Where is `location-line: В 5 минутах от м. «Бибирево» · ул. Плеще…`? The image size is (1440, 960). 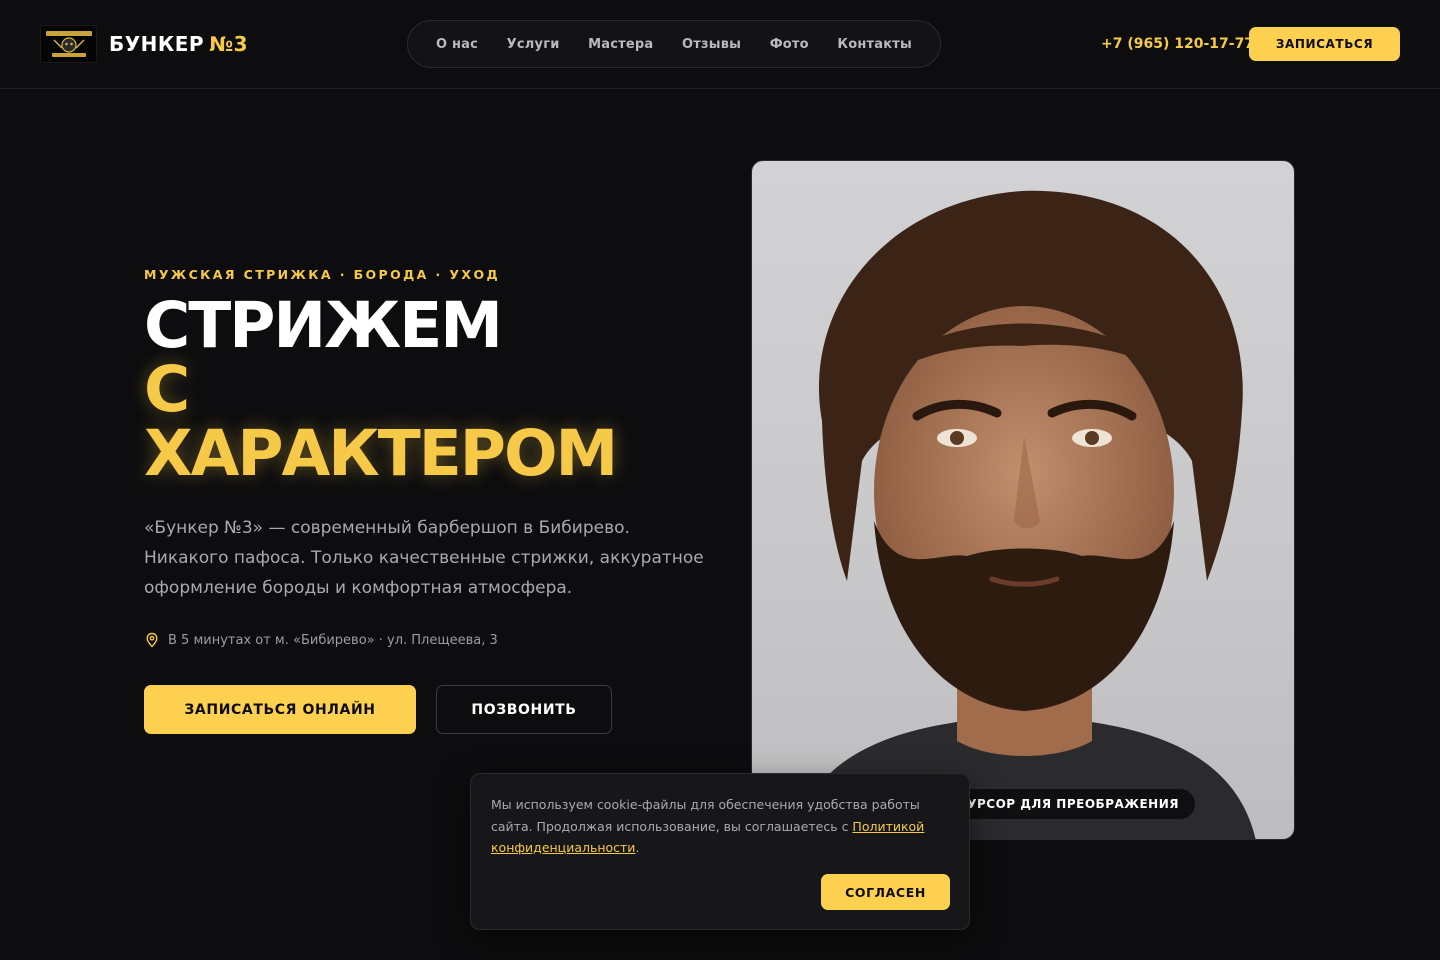
location-line: В 5 минутах от м. «Бибирево» · ул. Плеще… is located at coordinates (321, 640).